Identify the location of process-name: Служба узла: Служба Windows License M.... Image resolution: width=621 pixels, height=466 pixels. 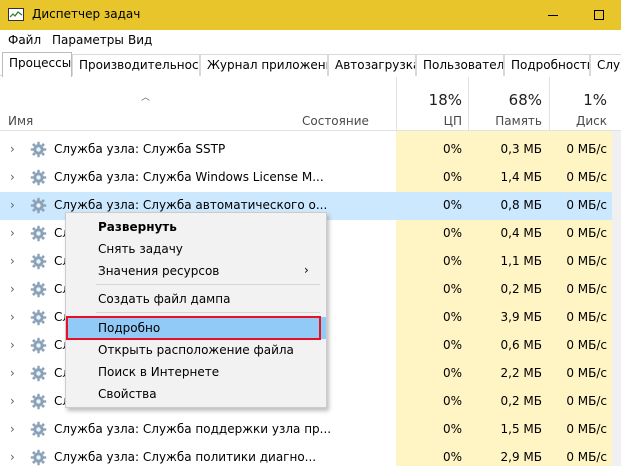
(189, 177).